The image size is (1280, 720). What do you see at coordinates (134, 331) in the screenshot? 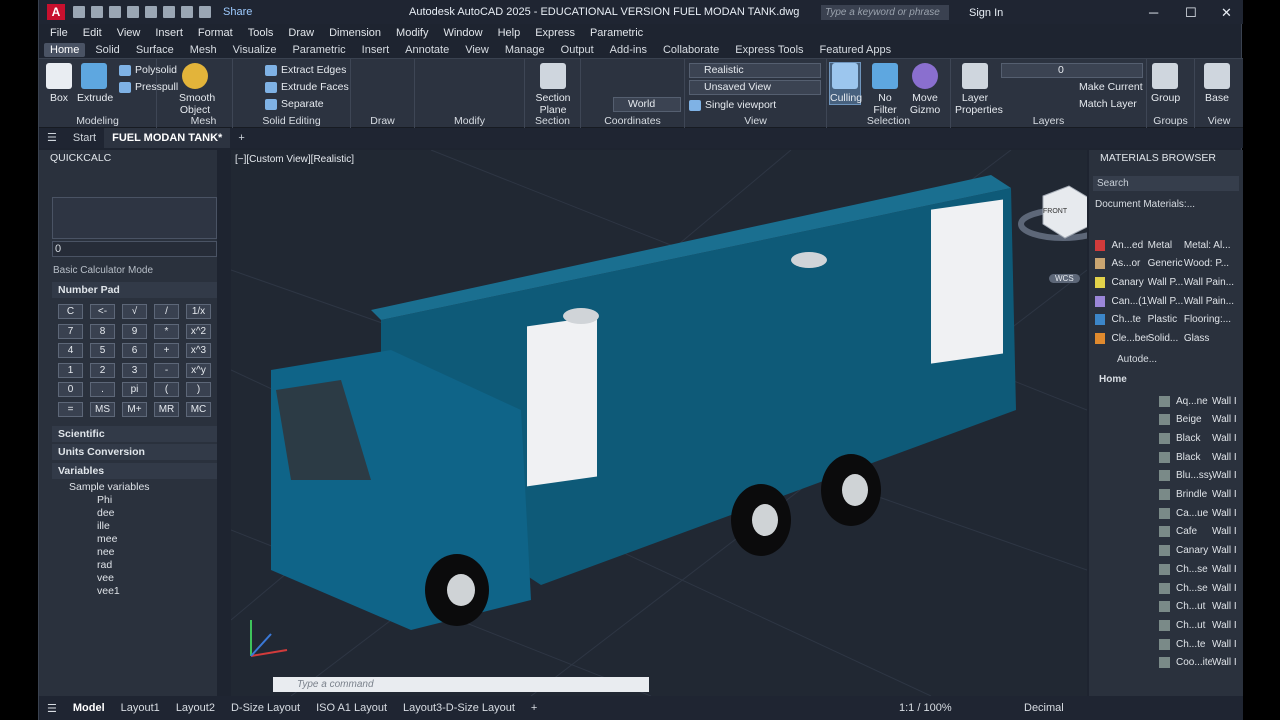
I see `keypad-key: 9` at bounding box center [134, 331].